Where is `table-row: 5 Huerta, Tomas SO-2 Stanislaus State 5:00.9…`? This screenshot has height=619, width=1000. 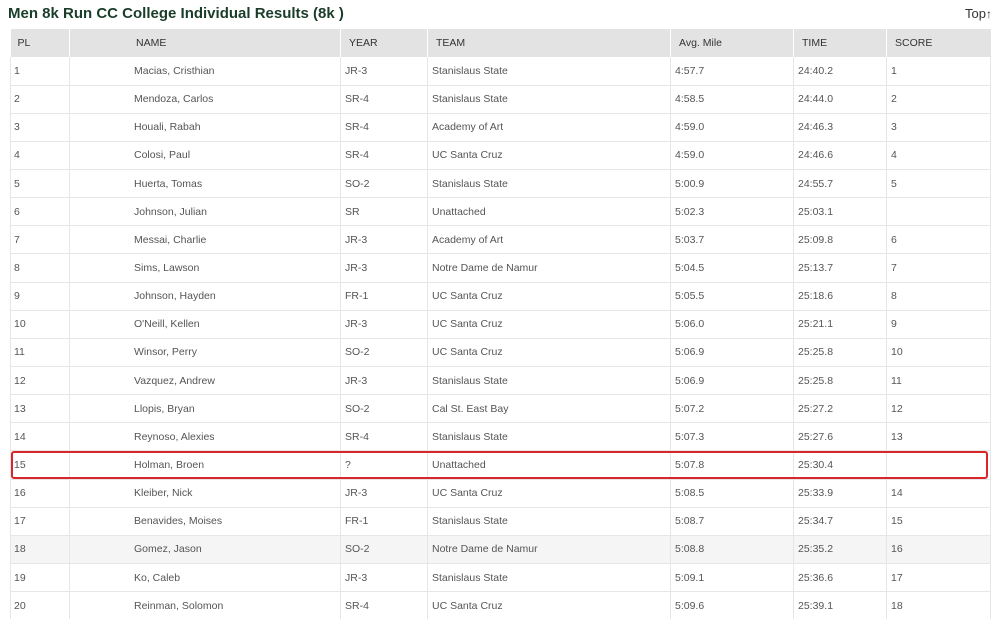
table-row: 5 Huerta, Tomas SO-2 Stanislaus State 5:00.9… is located at coordinates (500, 183).